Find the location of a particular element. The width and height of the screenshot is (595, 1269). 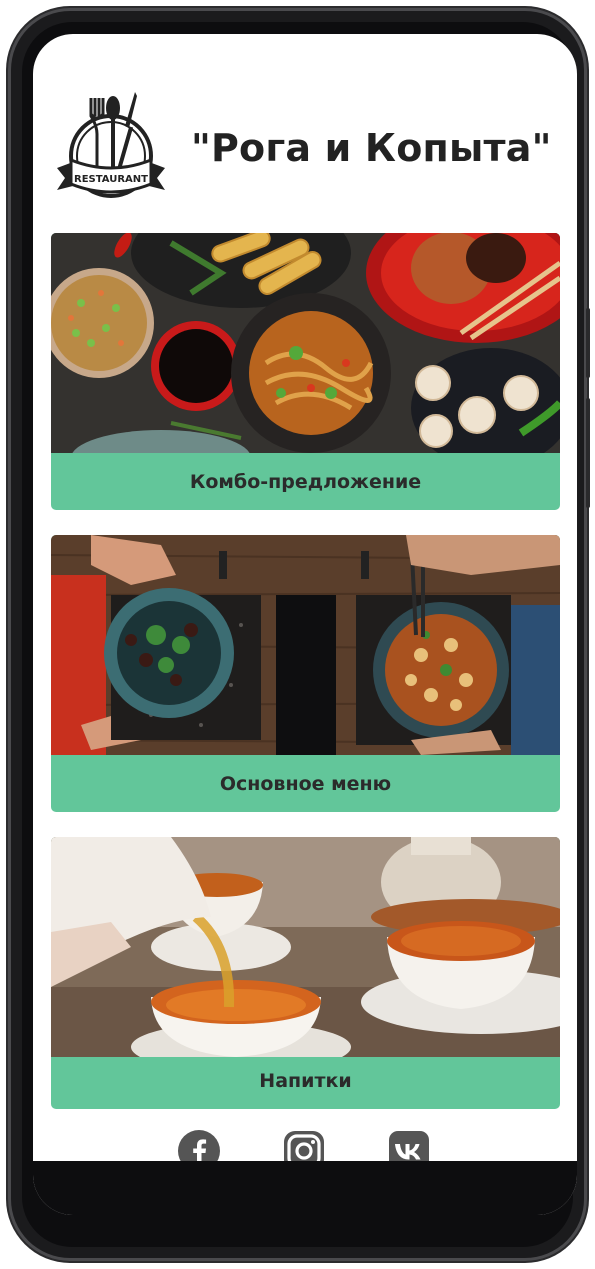

tea-pouring-photo is located at coordinates (305, 947).